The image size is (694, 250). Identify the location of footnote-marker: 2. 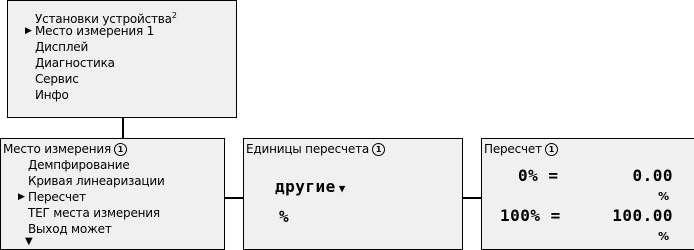
(174, 15).